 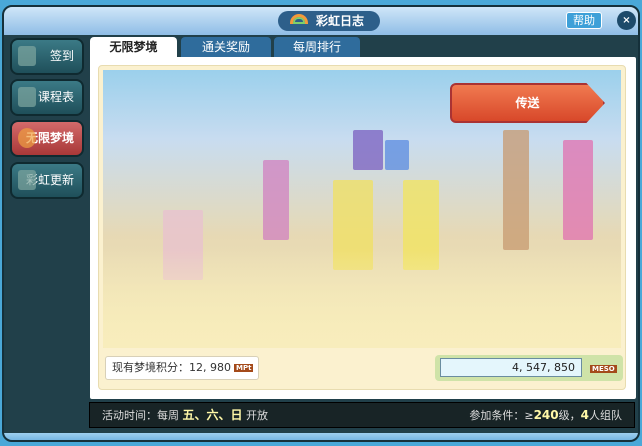 I want to click on level-req: 240, so click(x=546, y=415).